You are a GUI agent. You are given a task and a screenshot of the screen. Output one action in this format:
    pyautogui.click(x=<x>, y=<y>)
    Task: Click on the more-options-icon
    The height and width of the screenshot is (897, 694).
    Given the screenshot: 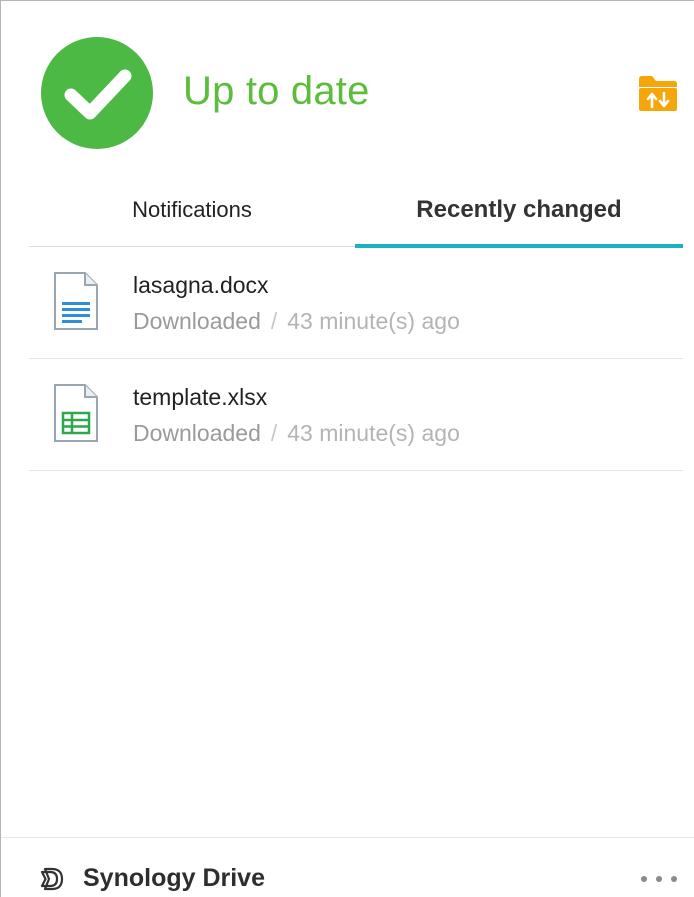 What is the action you would take?
    pyautogui.click(x=659, y=879)
    